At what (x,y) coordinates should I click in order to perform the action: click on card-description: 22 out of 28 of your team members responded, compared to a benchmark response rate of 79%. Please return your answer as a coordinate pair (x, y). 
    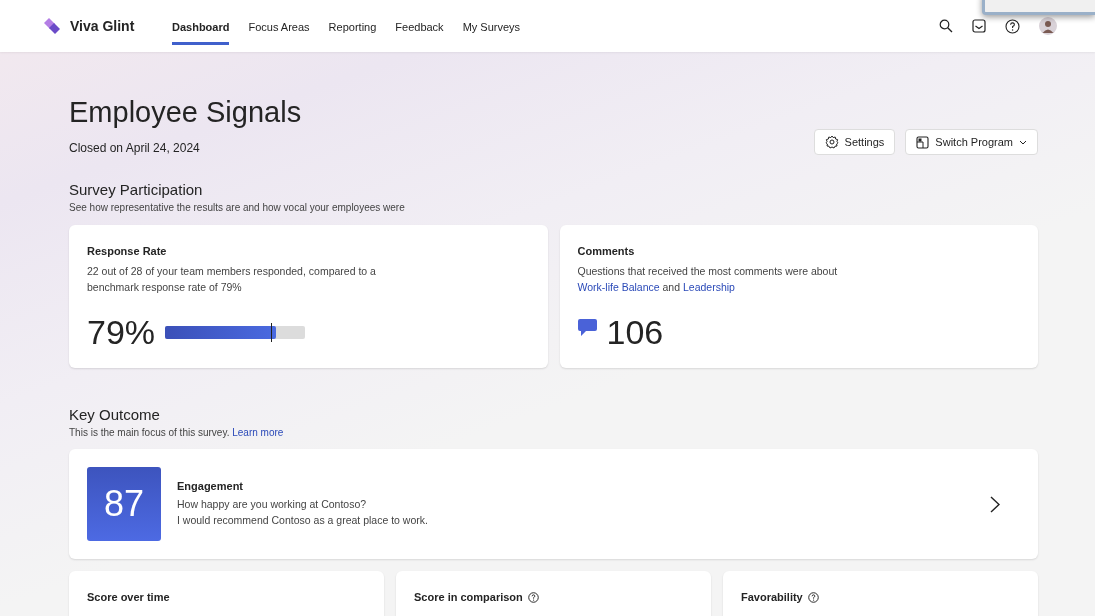
    Looking at the image, I should click on (232, 279).